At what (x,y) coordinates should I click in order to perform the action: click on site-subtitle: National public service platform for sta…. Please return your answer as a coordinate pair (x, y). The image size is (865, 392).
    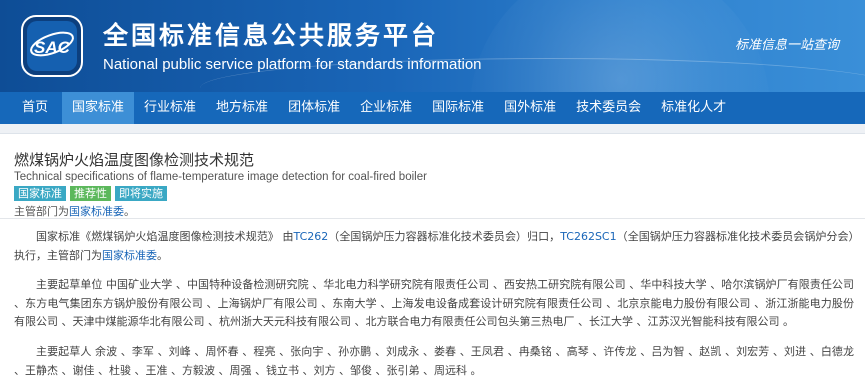
    Looking at the image, I should click on (292, 64).